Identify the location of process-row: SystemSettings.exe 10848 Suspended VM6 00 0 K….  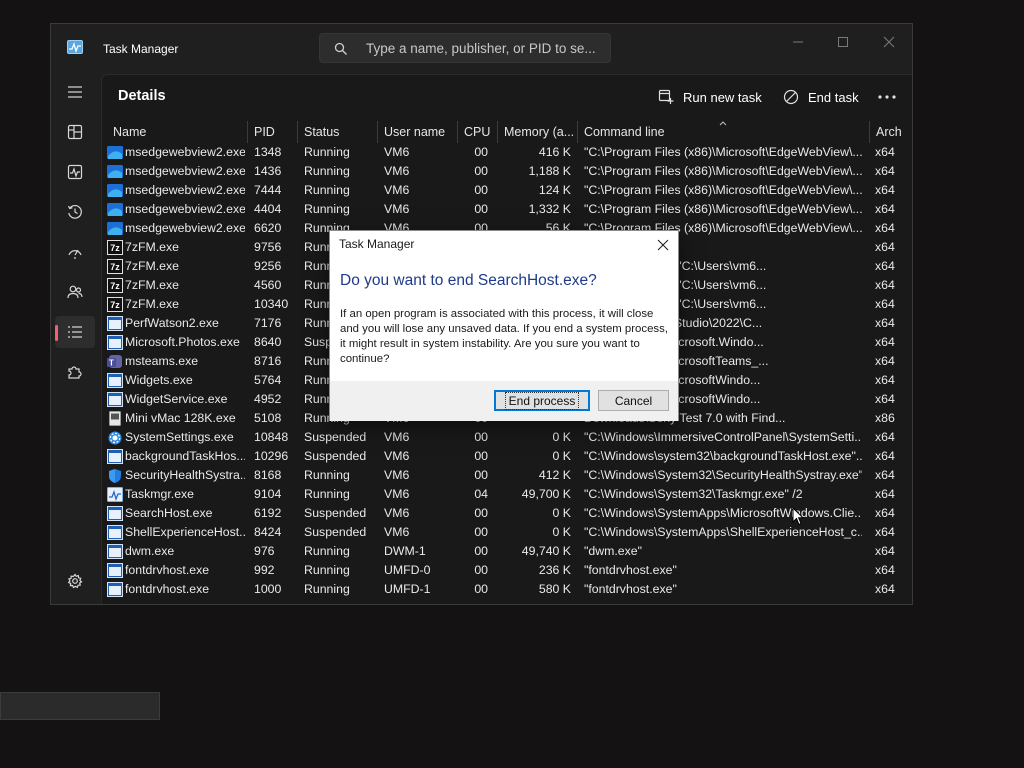
(507, 437).